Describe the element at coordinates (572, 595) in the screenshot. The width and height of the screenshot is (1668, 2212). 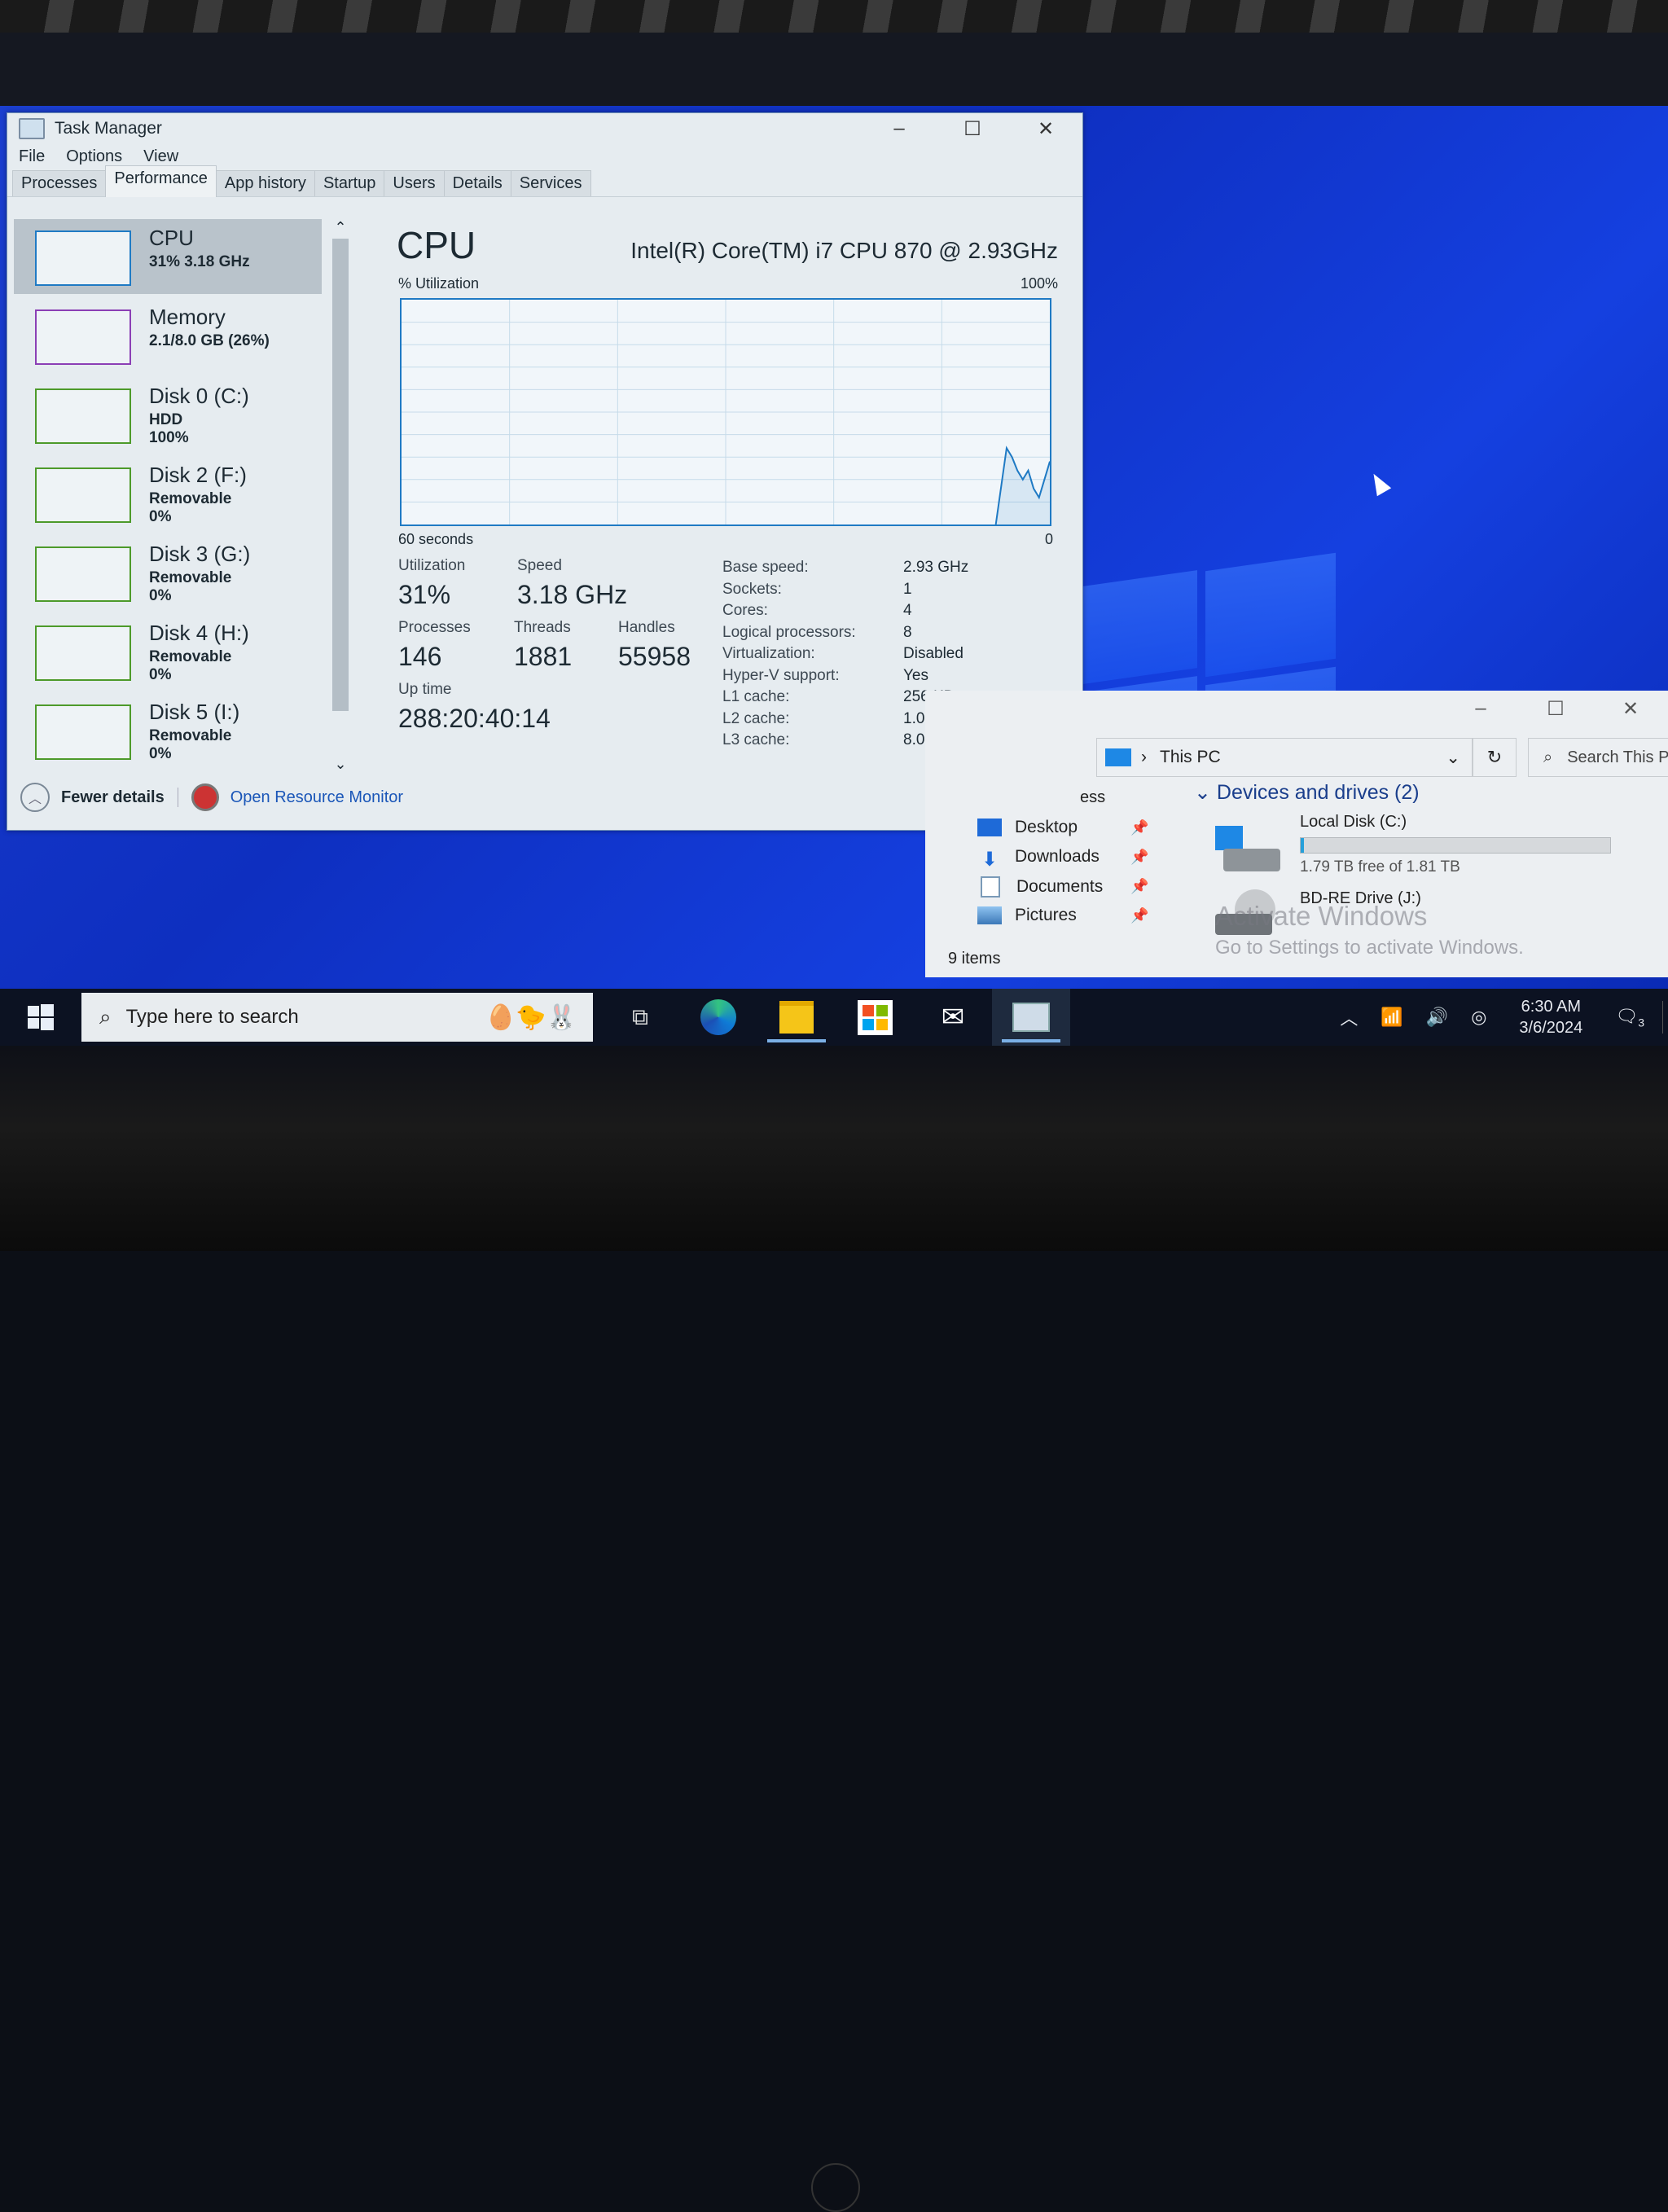
I see `speed-value: 3.18 GHz` at that location.